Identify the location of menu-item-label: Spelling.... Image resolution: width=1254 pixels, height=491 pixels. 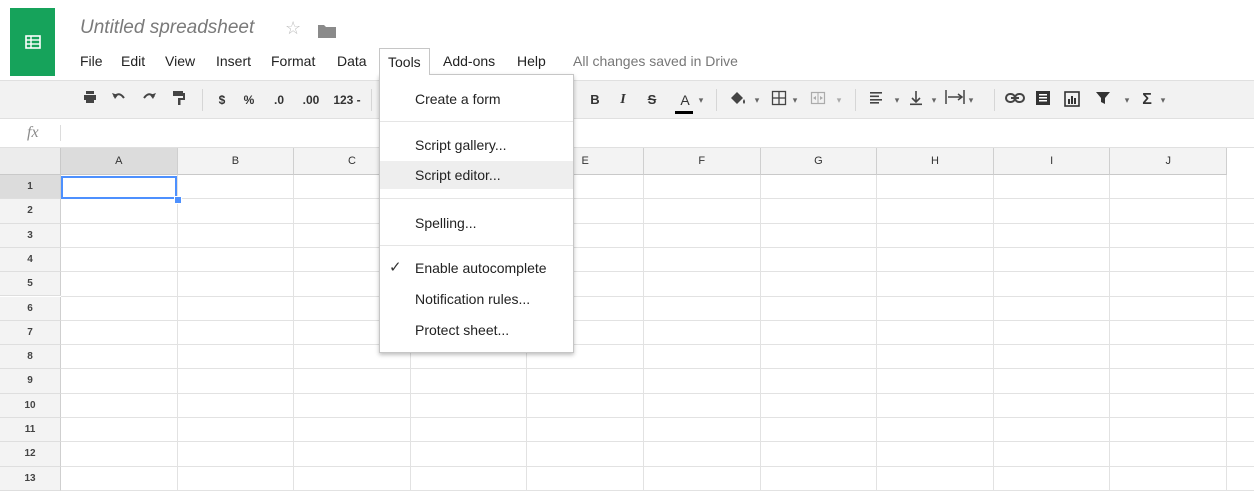
(446, 223).